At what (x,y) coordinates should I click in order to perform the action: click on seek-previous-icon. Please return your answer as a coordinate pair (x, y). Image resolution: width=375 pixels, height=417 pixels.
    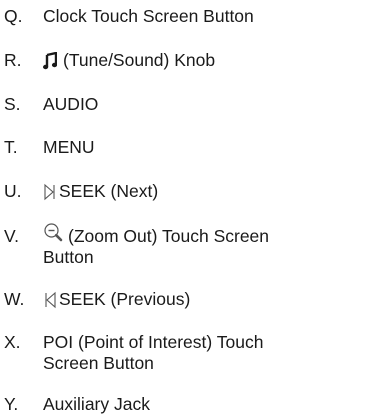
    Looking at the image, I should click on (50, 300).